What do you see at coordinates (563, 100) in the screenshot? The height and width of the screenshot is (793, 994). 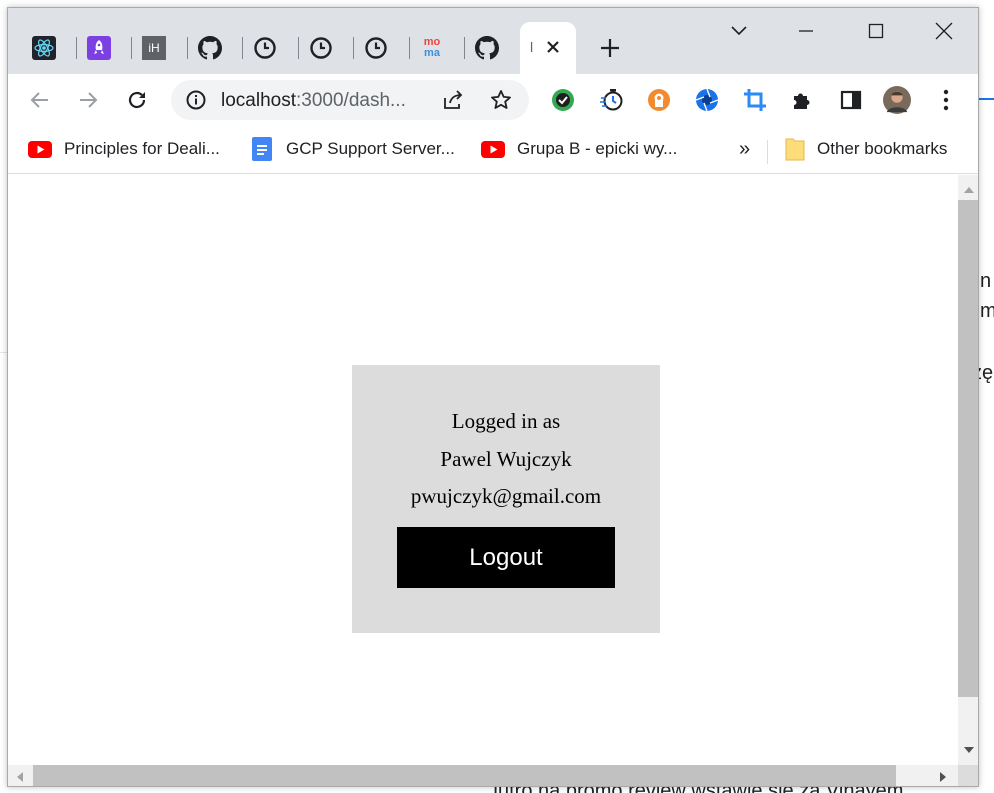 I see `check-extension-icon` at bounding box center [563, 100].